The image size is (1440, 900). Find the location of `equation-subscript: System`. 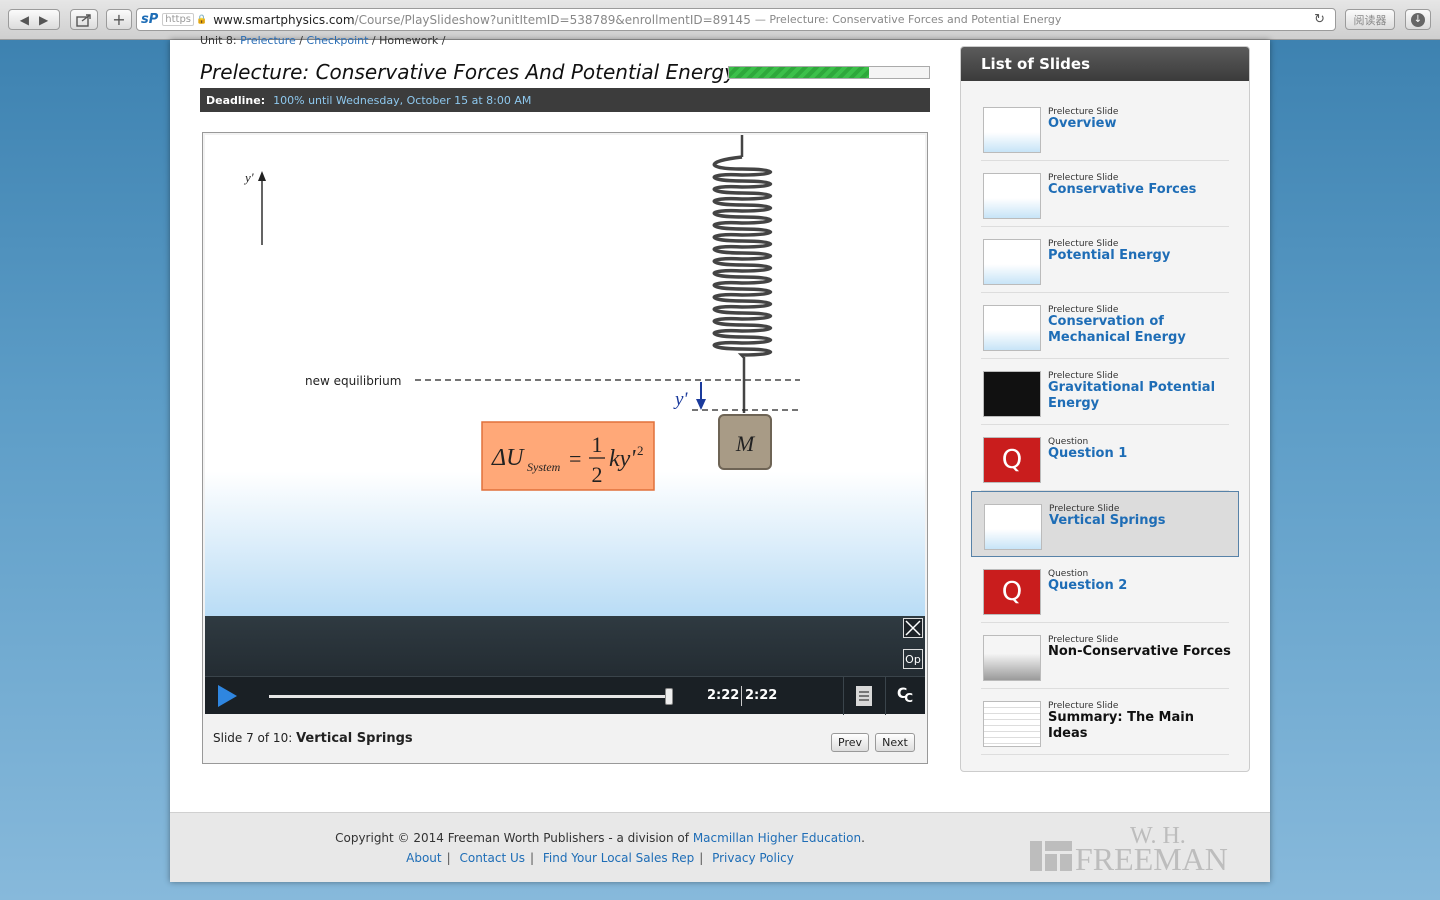

equation-subscript: System is located at coordinates (544, 467).